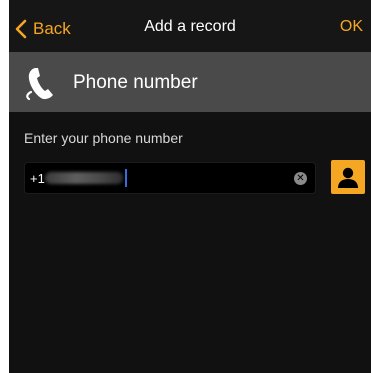 The width and height of the screenshot is (371, 373). I want to click on phone-prefix: +1, so click(37, 178).